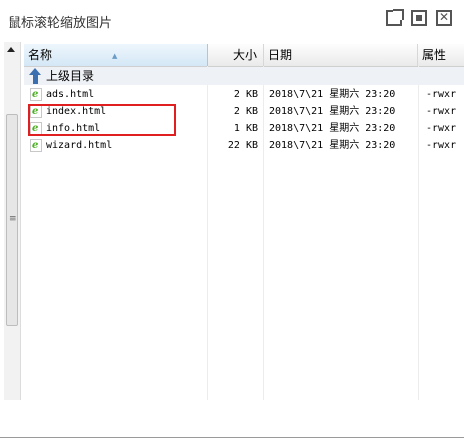  I want to click on column-size-label: 大小, so click(244, 55).